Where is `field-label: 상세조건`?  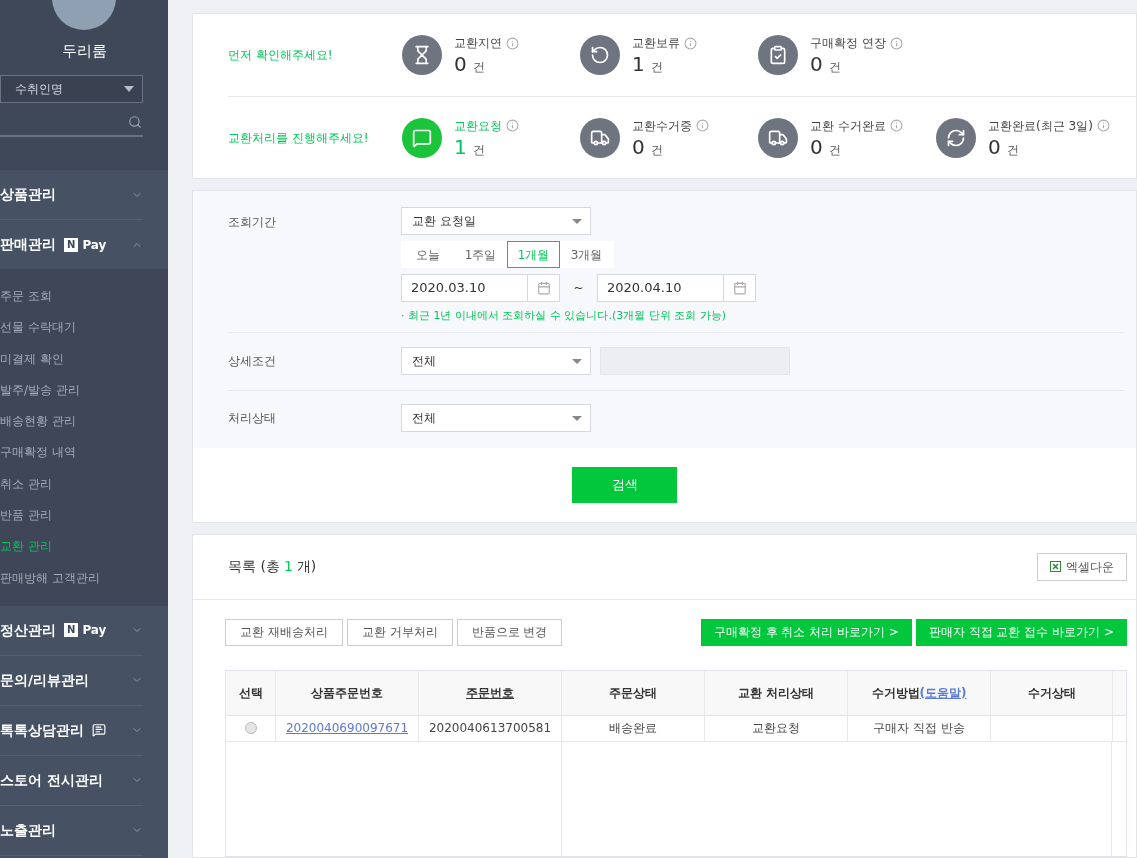 field-label: 상세조건 is located at coordinates (252, 361).